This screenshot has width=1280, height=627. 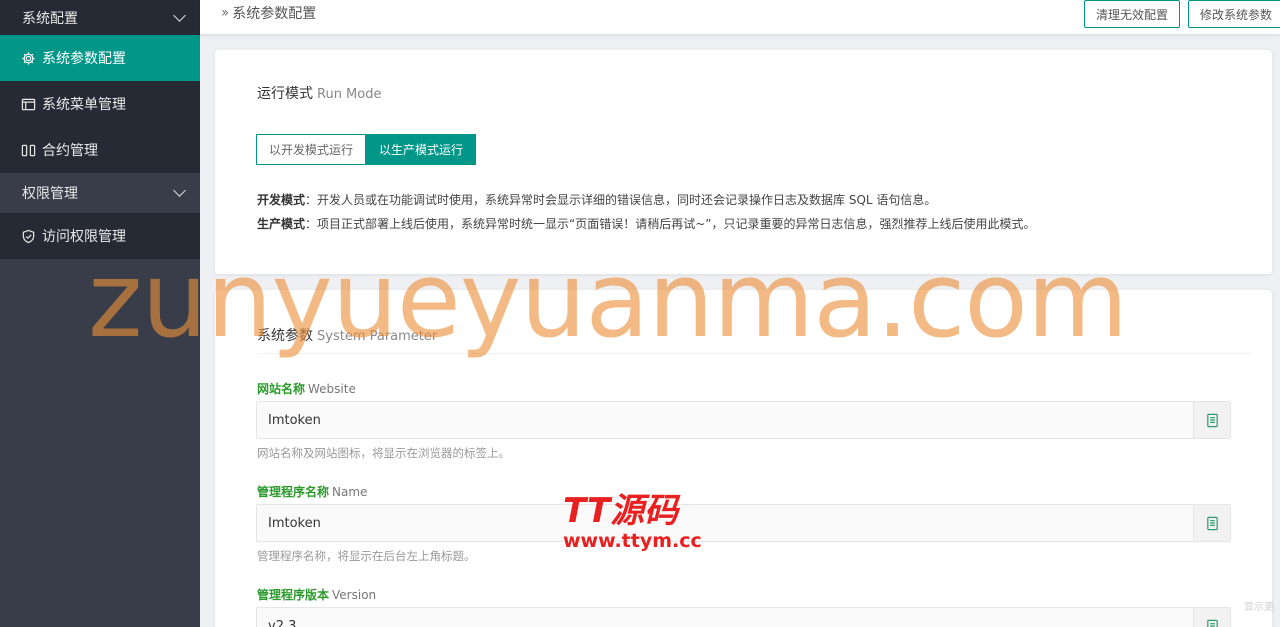 I want to click on clear-invalid-config-button: 清理无效配置, so click(x=1132, y=14).